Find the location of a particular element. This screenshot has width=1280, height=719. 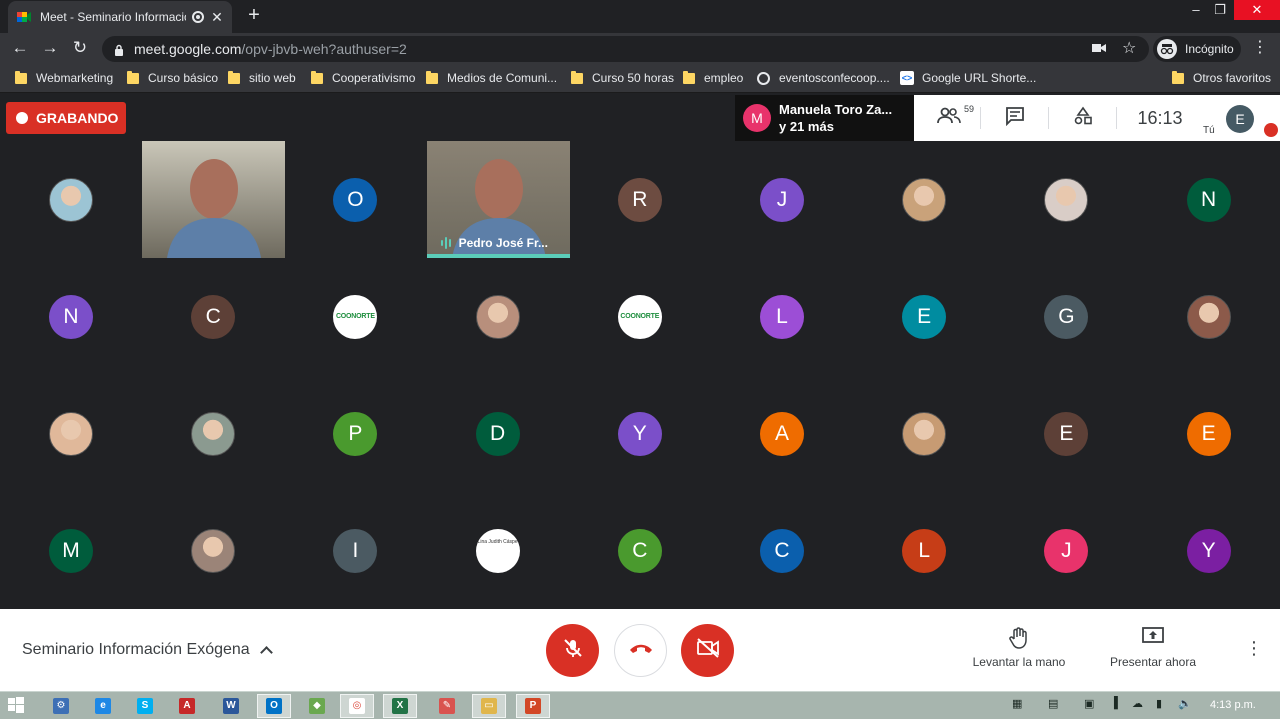

microphone-toggle-button is located at coordinates (572, 650).